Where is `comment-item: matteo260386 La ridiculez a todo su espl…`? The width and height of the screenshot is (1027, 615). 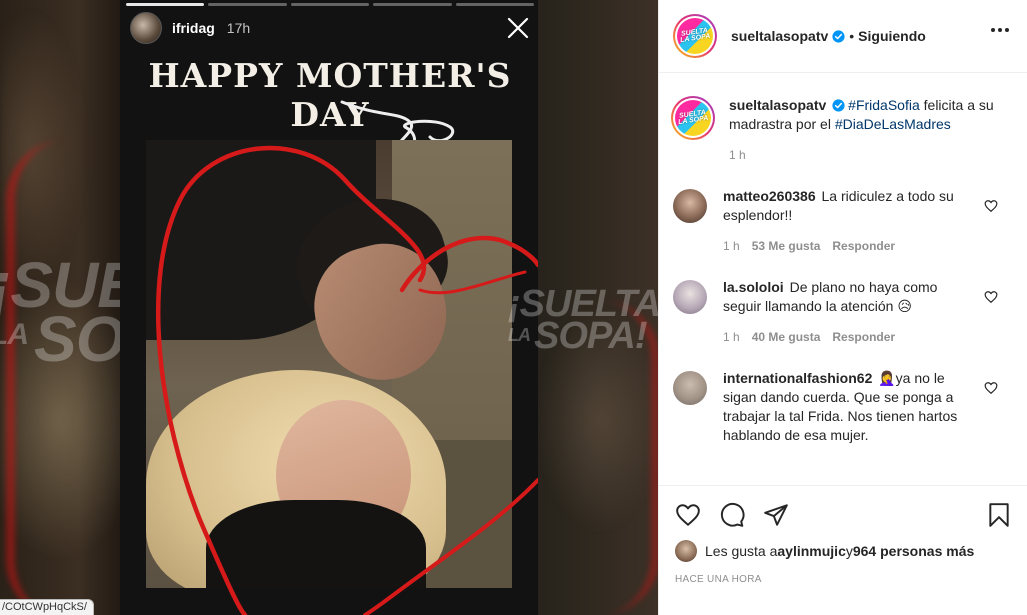 comment-item: matteo260386 La ridiculez a todo su espl… is located at coordinates (843, 221).